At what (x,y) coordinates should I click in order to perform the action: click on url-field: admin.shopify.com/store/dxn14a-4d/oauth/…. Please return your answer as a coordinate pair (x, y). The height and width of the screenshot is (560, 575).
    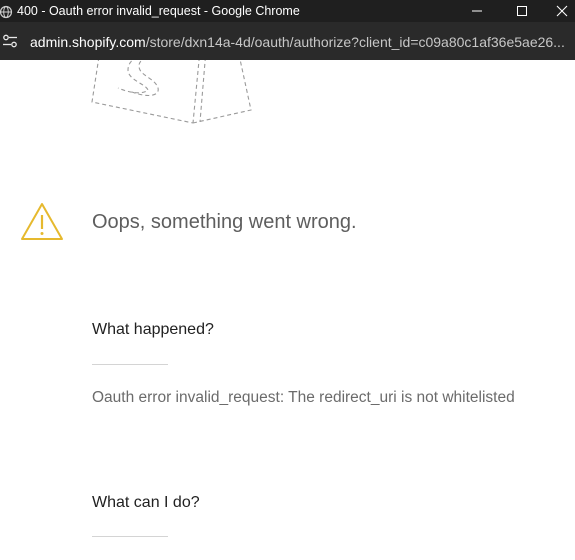
    Looking at the image, I should click on (300, 42).